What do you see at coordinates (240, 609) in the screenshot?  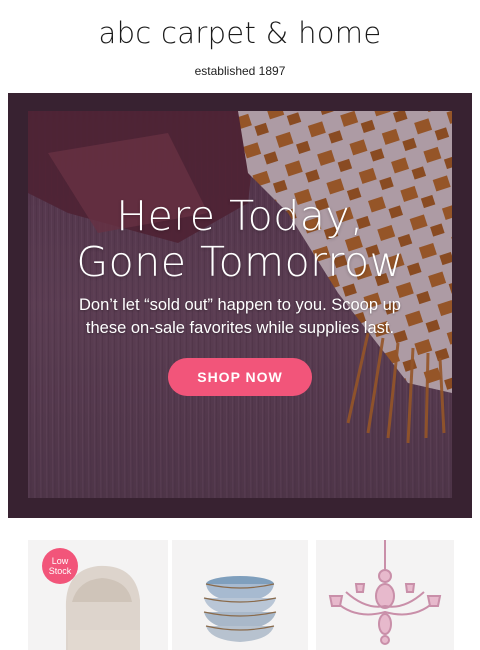 I see `bowls-image` at bounding box center [240, 609].